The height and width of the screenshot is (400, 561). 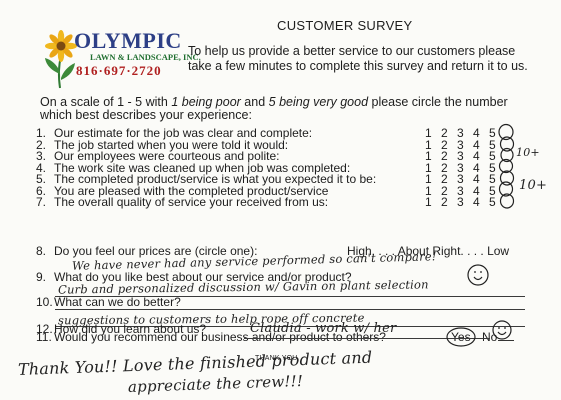 What do you see at coordinates (433, 202) in the screenshot?
I see `rating-option: 1` at bounding box center [433, 202].